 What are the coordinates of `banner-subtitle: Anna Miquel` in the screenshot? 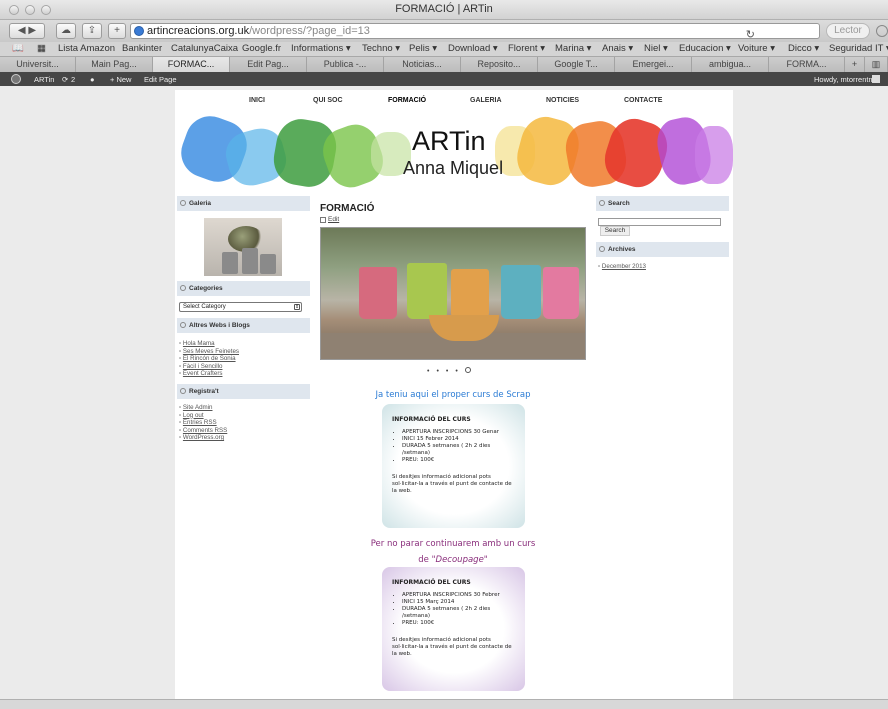 It's located at (453, 168).